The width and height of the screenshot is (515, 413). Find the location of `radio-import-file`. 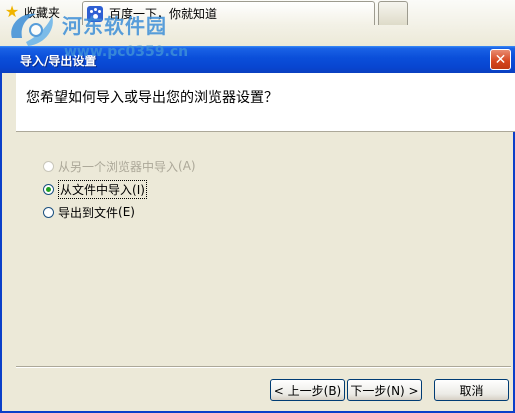

radio-import-file is located at coordinates (48, 189).